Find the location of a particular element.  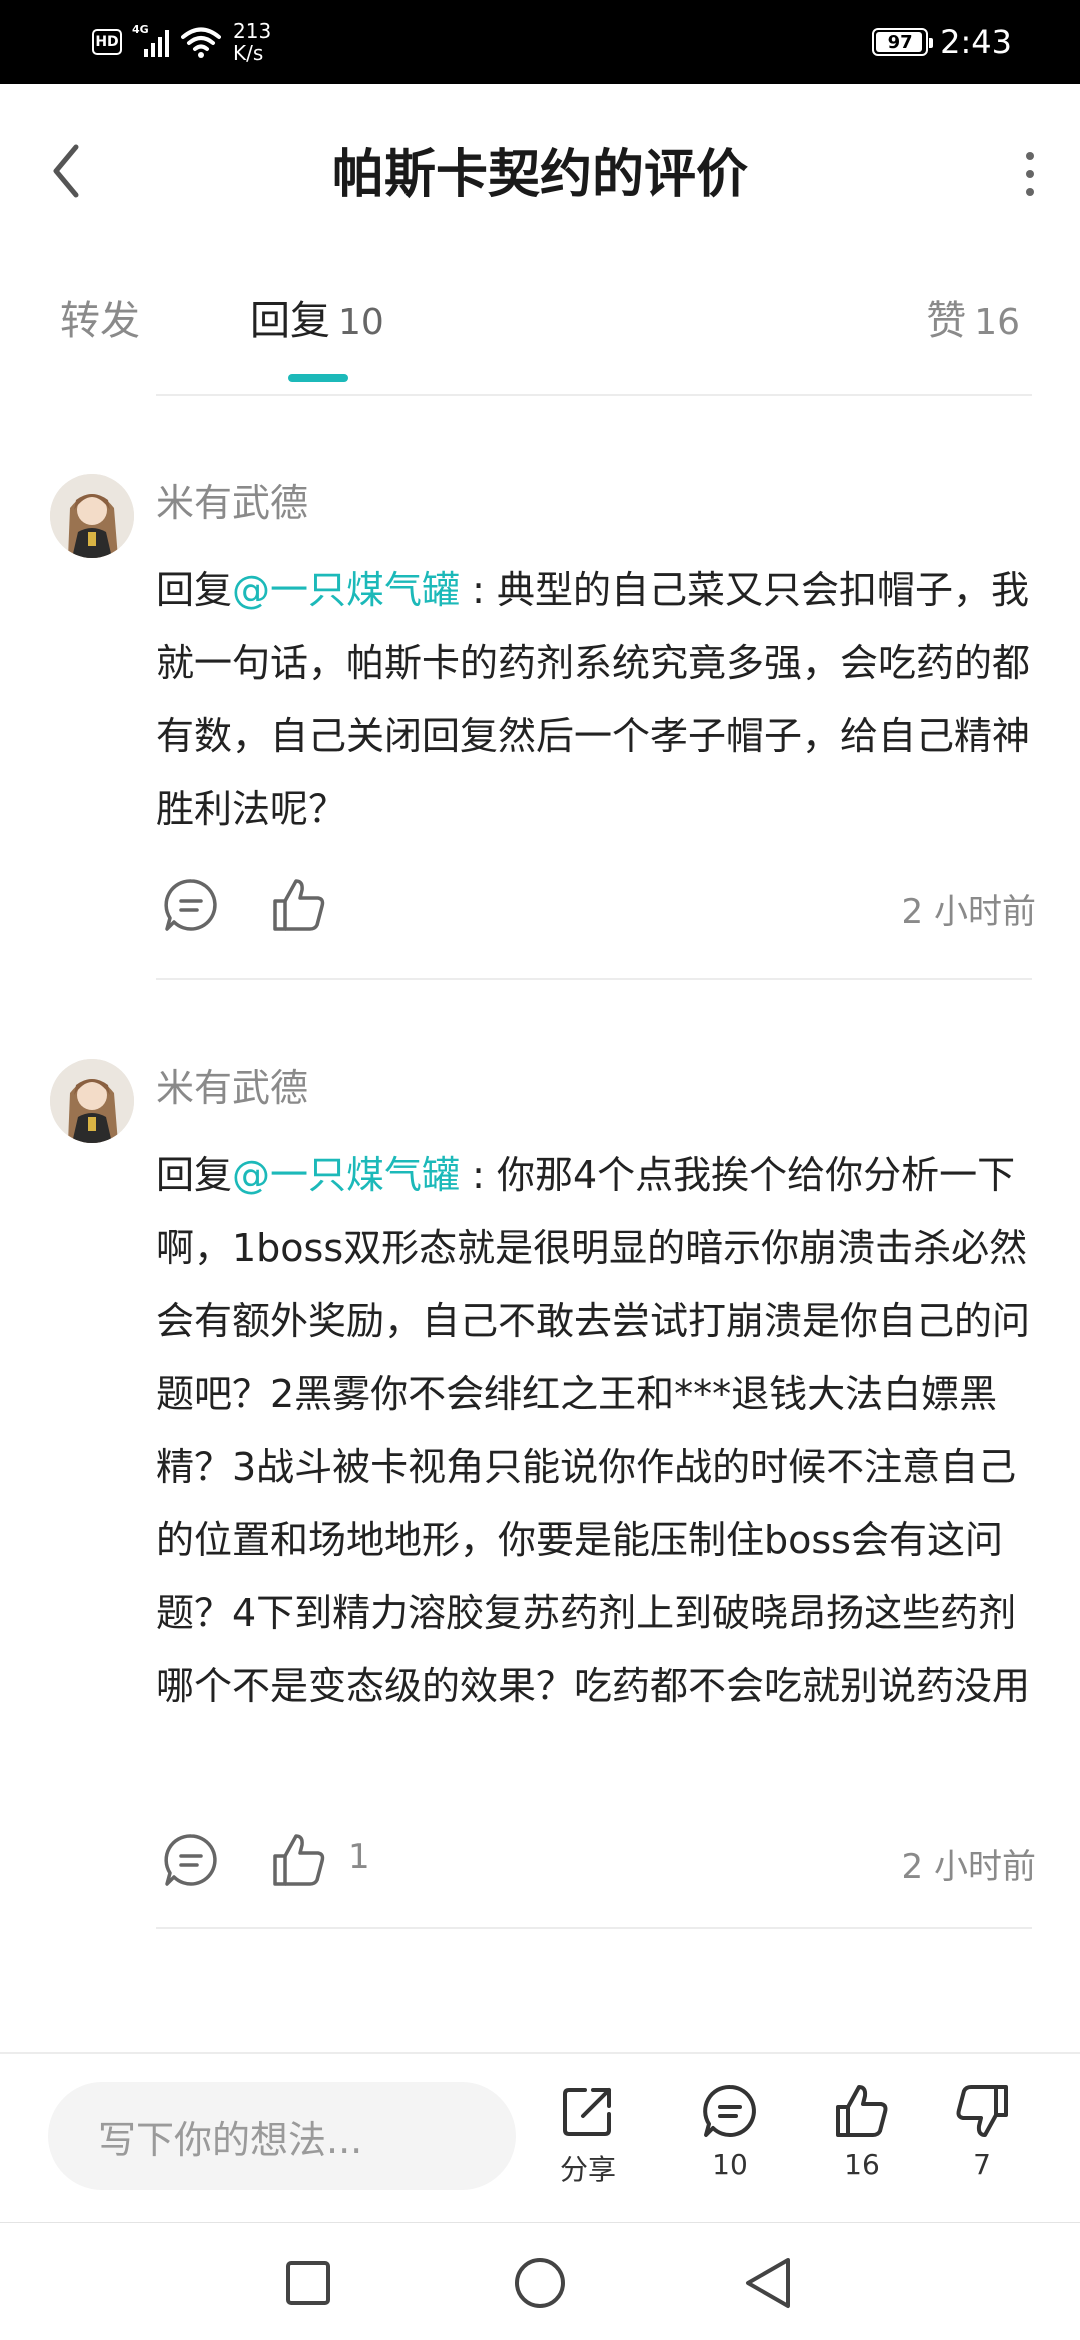

tab-reply: 回复 10 is located at coordinates (317, 317).